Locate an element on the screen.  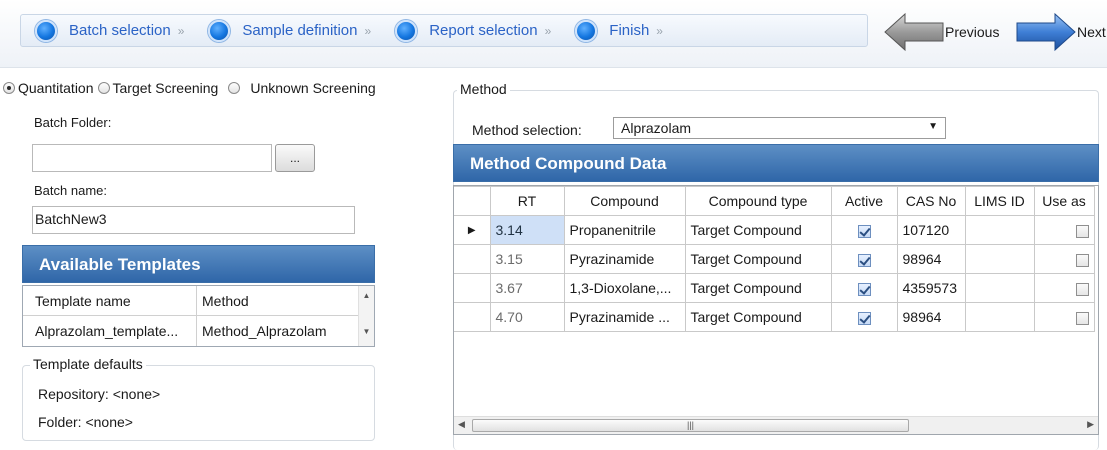
step-sample-definition: Sample definition » is located at coordinates (290, 30).